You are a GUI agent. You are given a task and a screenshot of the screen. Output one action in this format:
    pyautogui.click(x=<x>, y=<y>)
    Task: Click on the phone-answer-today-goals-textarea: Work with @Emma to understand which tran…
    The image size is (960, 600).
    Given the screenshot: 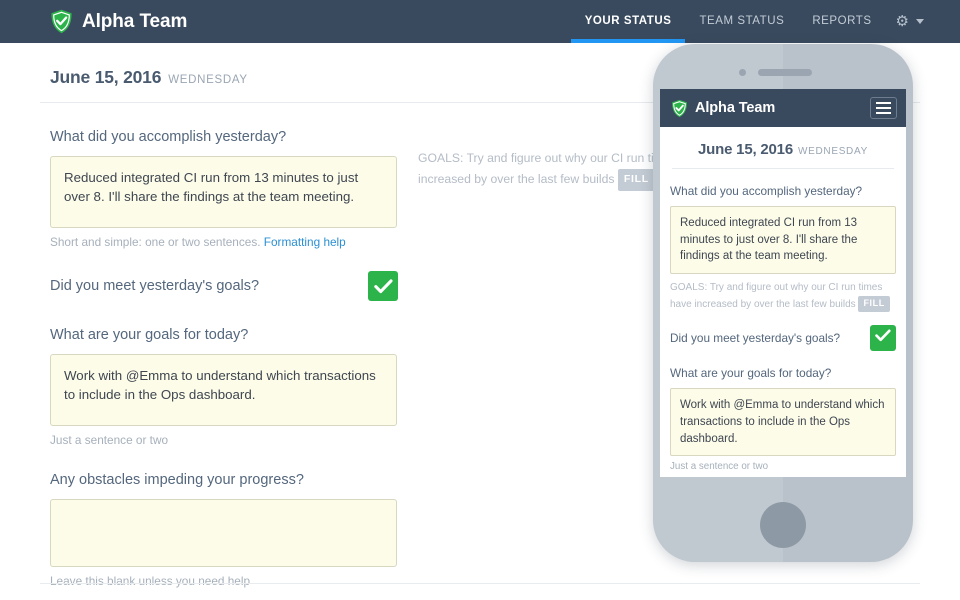 What is the action you would take?
    pyautogui.click(x=783, y=422)
    